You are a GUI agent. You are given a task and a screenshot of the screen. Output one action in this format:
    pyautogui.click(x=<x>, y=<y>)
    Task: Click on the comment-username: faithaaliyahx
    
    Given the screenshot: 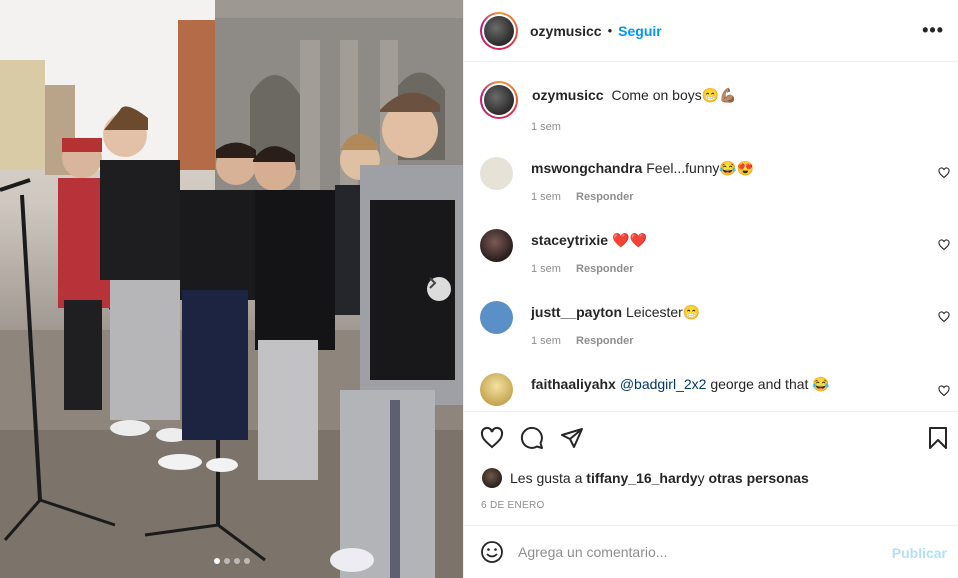 What is the action you would take?
    pyautogui.click(x=573, y=384)
    